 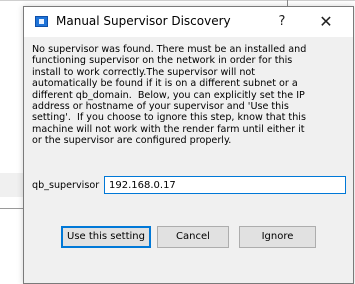 What do you see at coordinates (225, 185) in the screenshot?
I see `qb-supervisor-input` at bounding box center [225, 185].